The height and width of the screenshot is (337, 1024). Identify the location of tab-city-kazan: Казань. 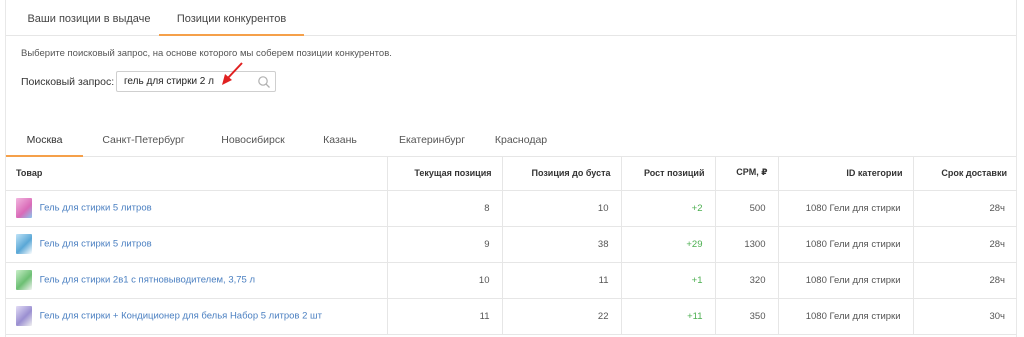
(340, 142).